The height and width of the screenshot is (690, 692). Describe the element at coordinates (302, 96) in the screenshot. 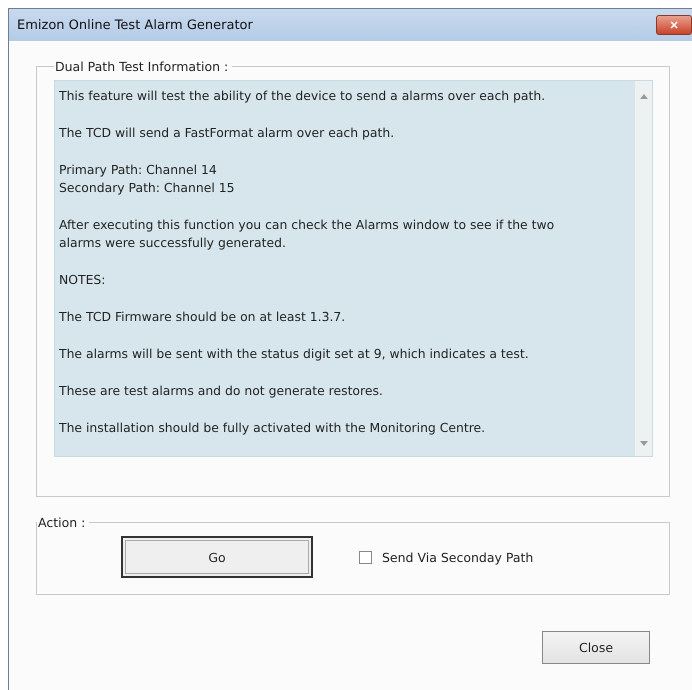

I see `info-paragraph: This feature will test the ability of the device to send a alarms over each path.` at that location.